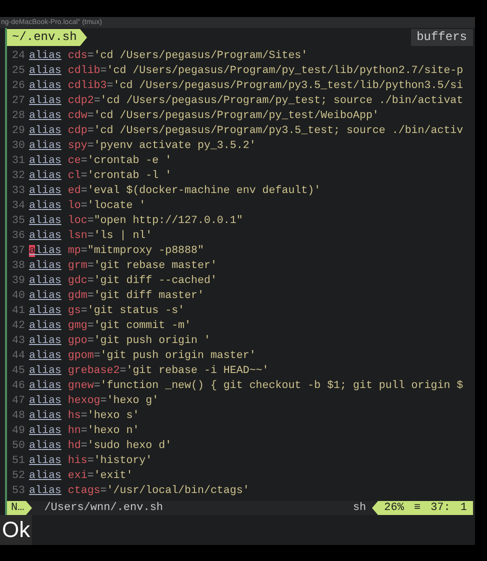 The height and width of the screenshot is (561, 487). I want to click on line-number: 42, so click(18, 326).